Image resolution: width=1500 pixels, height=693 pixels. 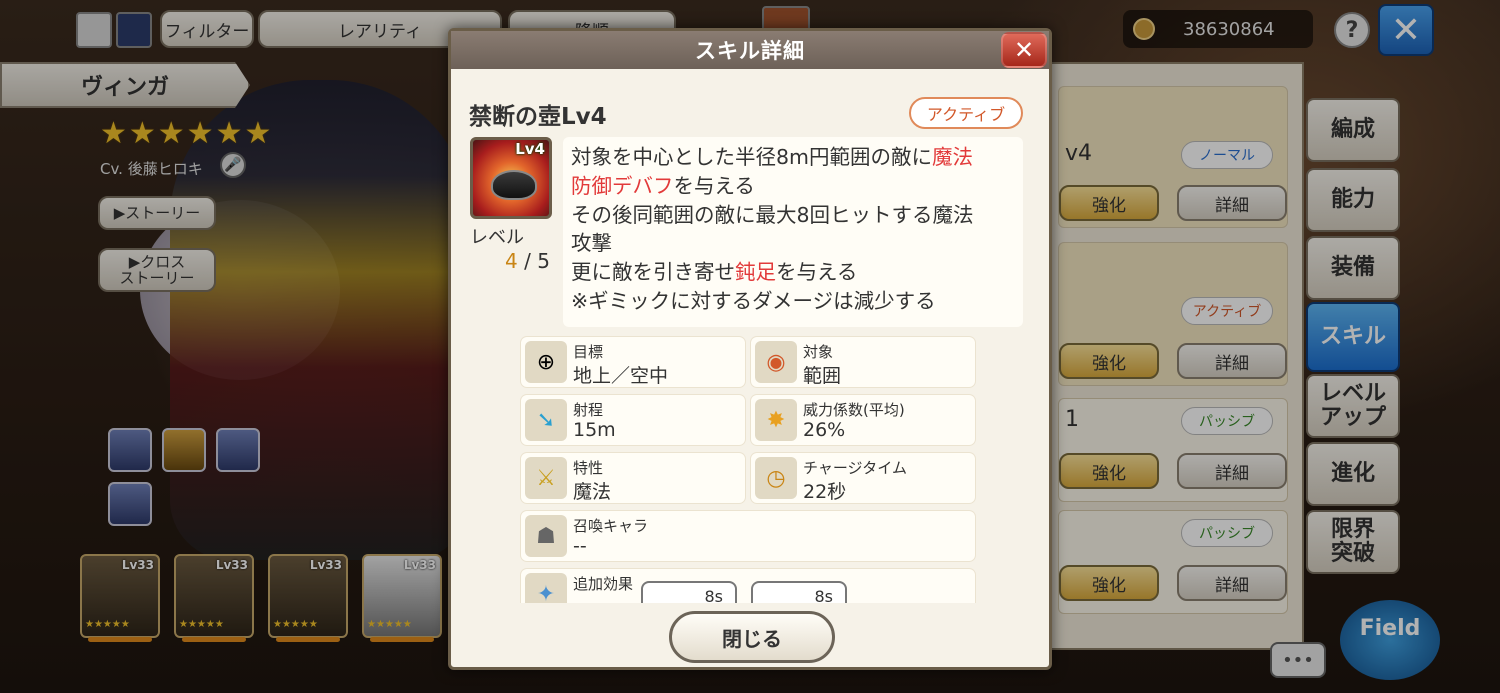 I want to click on skill-name: 禁断の壺Lv4, so click(x=538, y=117).